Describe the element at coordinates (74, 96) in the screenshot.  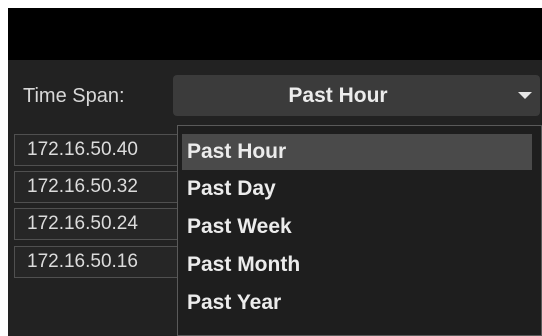
I see `time-span-label: Time Span:` at that location.